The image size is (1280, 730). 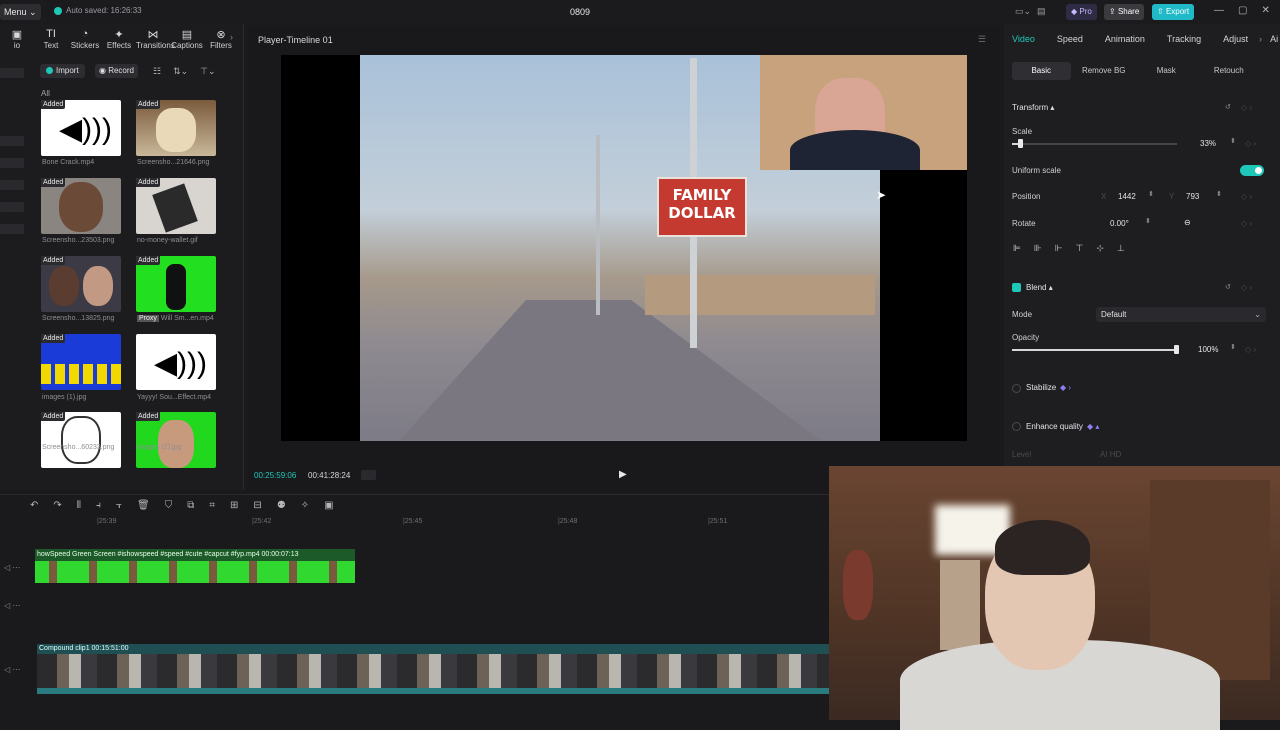 I want to click on blend-mode-select: Default ⌄, so click(x=1181, y=314).